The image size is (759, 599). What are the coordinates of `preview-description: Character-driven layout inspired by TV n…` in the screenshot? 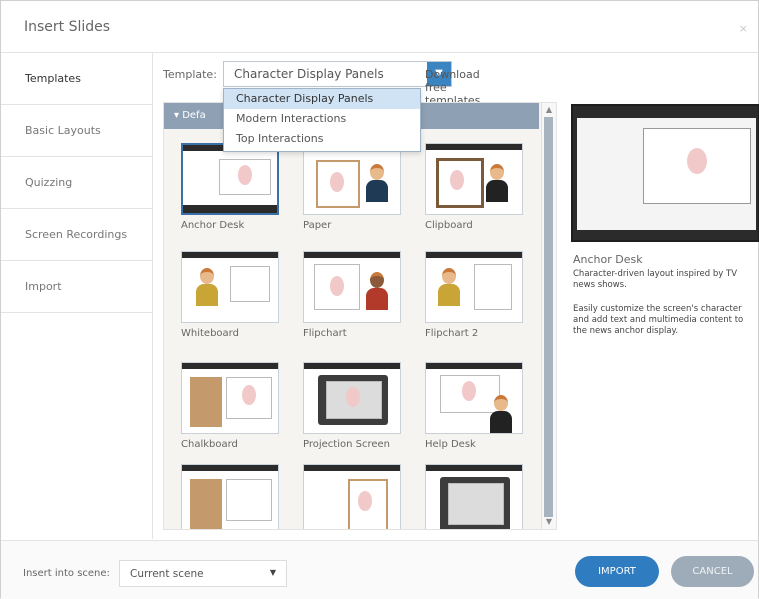 It's located at (655, 279).